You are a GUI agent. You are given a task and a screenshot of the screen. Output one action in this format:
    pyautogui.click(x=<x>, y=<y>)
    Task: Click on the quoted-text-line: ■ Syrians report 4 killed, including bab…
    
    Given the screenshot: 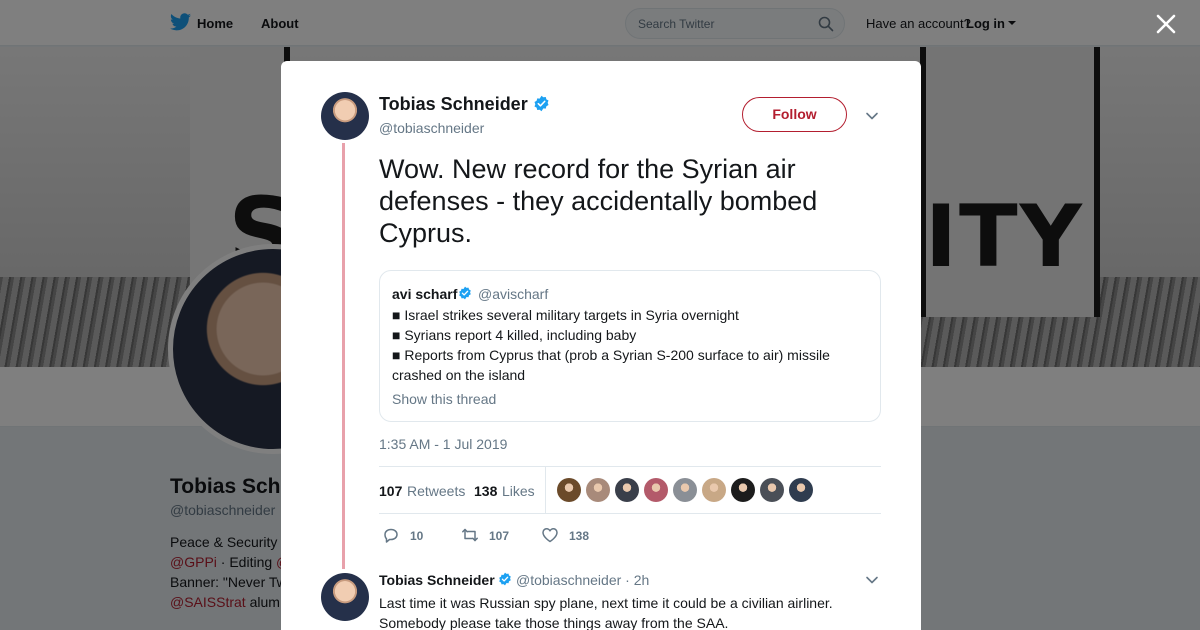 What is the action you would take?
    pyautogui.click(x=514, y=335)
    